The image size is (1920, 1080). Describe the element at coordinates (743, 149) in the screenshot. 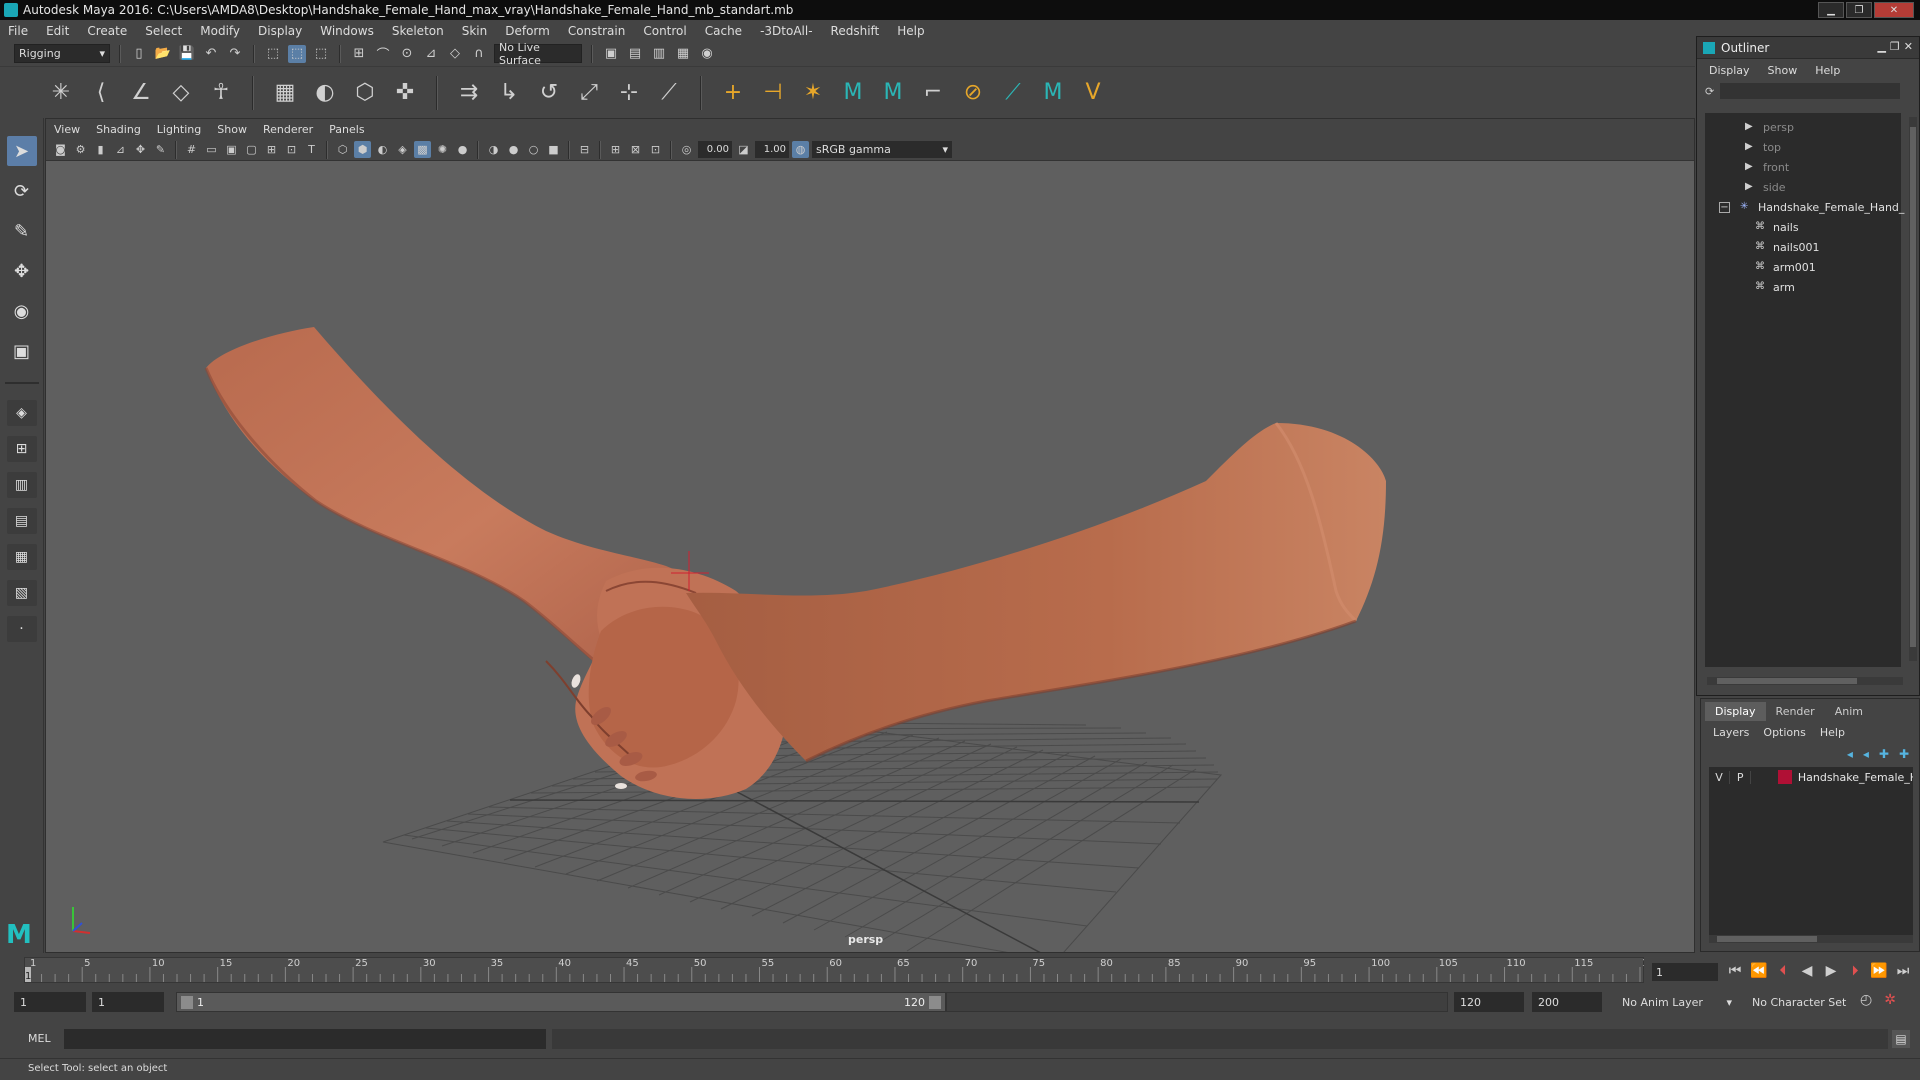

I see `gamma-icon: ◪` at that location.